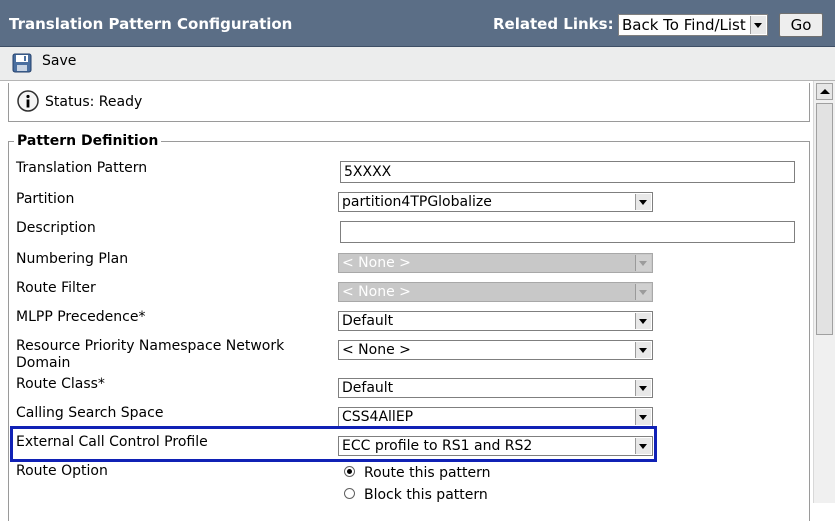 The image size is (835, 521). I want to click on ecc-profile-value: ECC profile to RS1 and RS2, so click(437, 446).